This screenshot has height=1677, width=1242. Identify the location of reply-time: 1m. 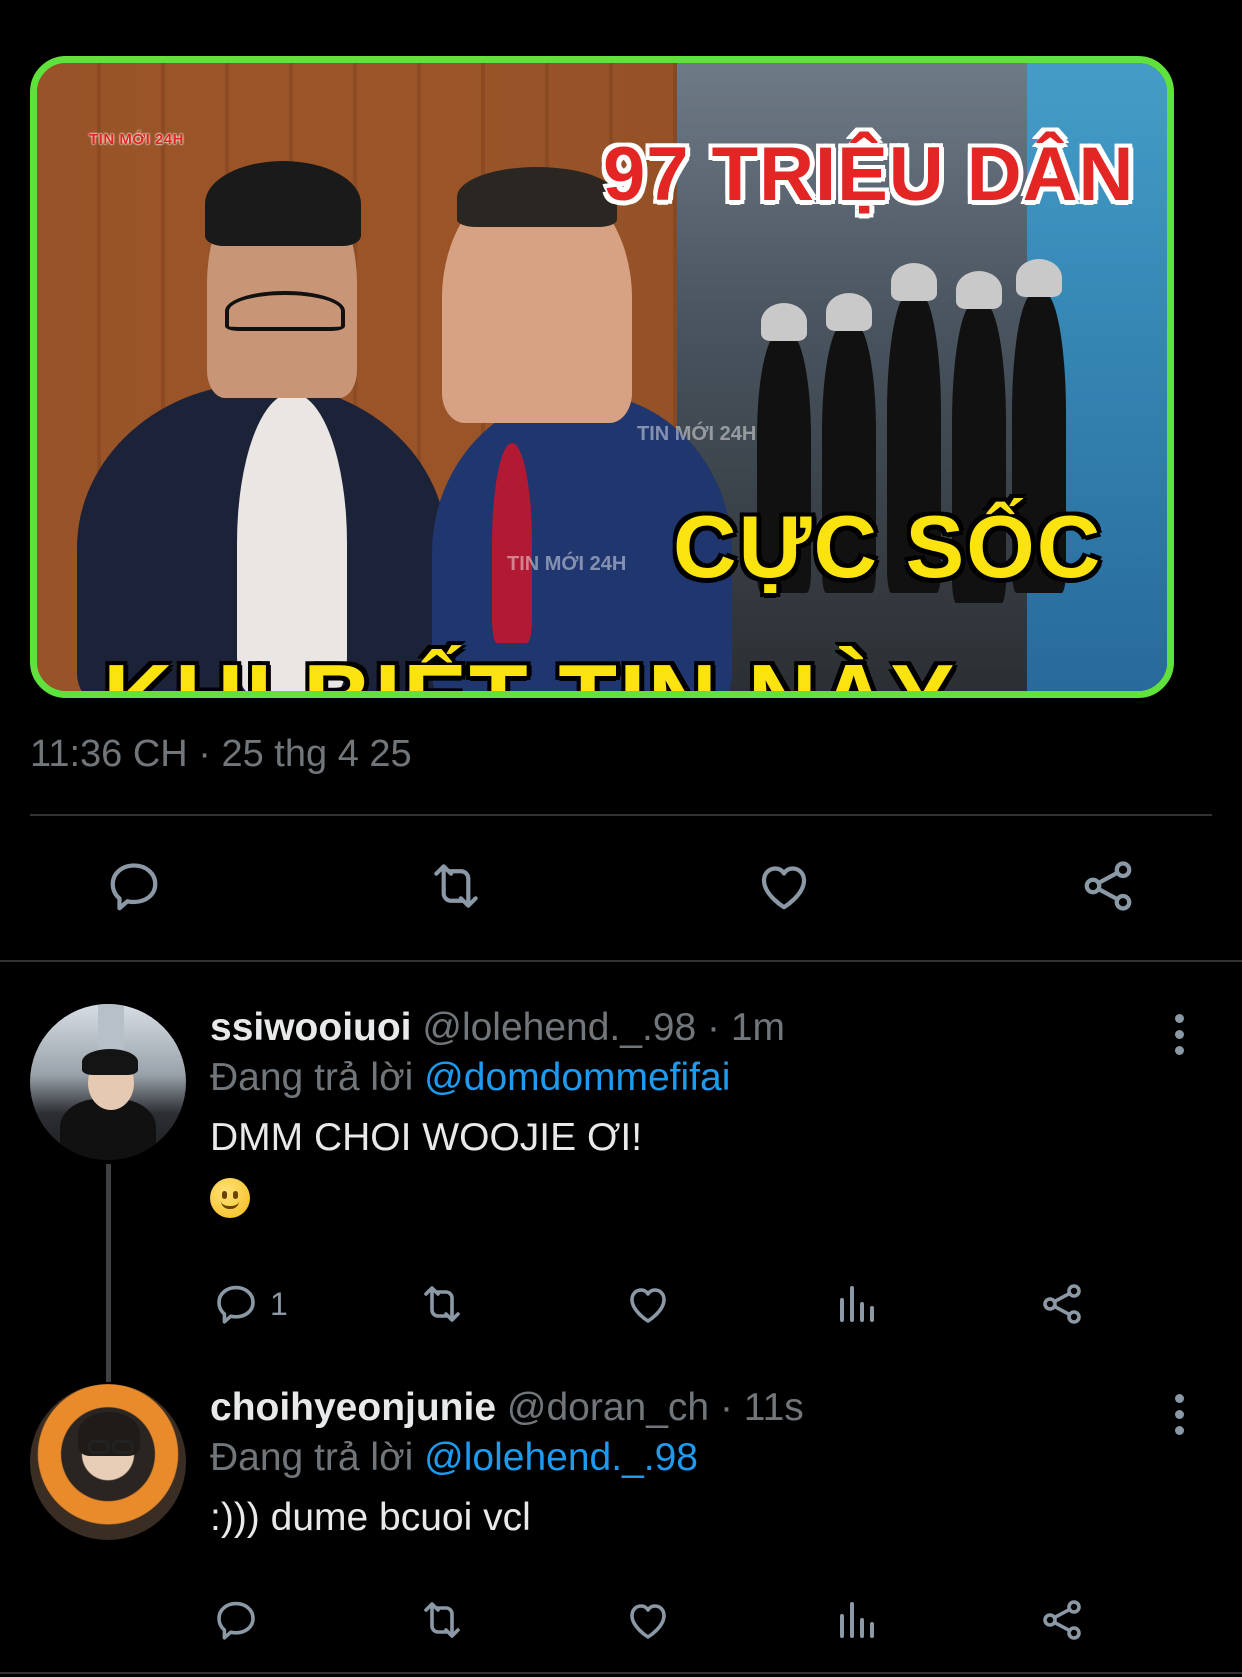
(758, 1027).